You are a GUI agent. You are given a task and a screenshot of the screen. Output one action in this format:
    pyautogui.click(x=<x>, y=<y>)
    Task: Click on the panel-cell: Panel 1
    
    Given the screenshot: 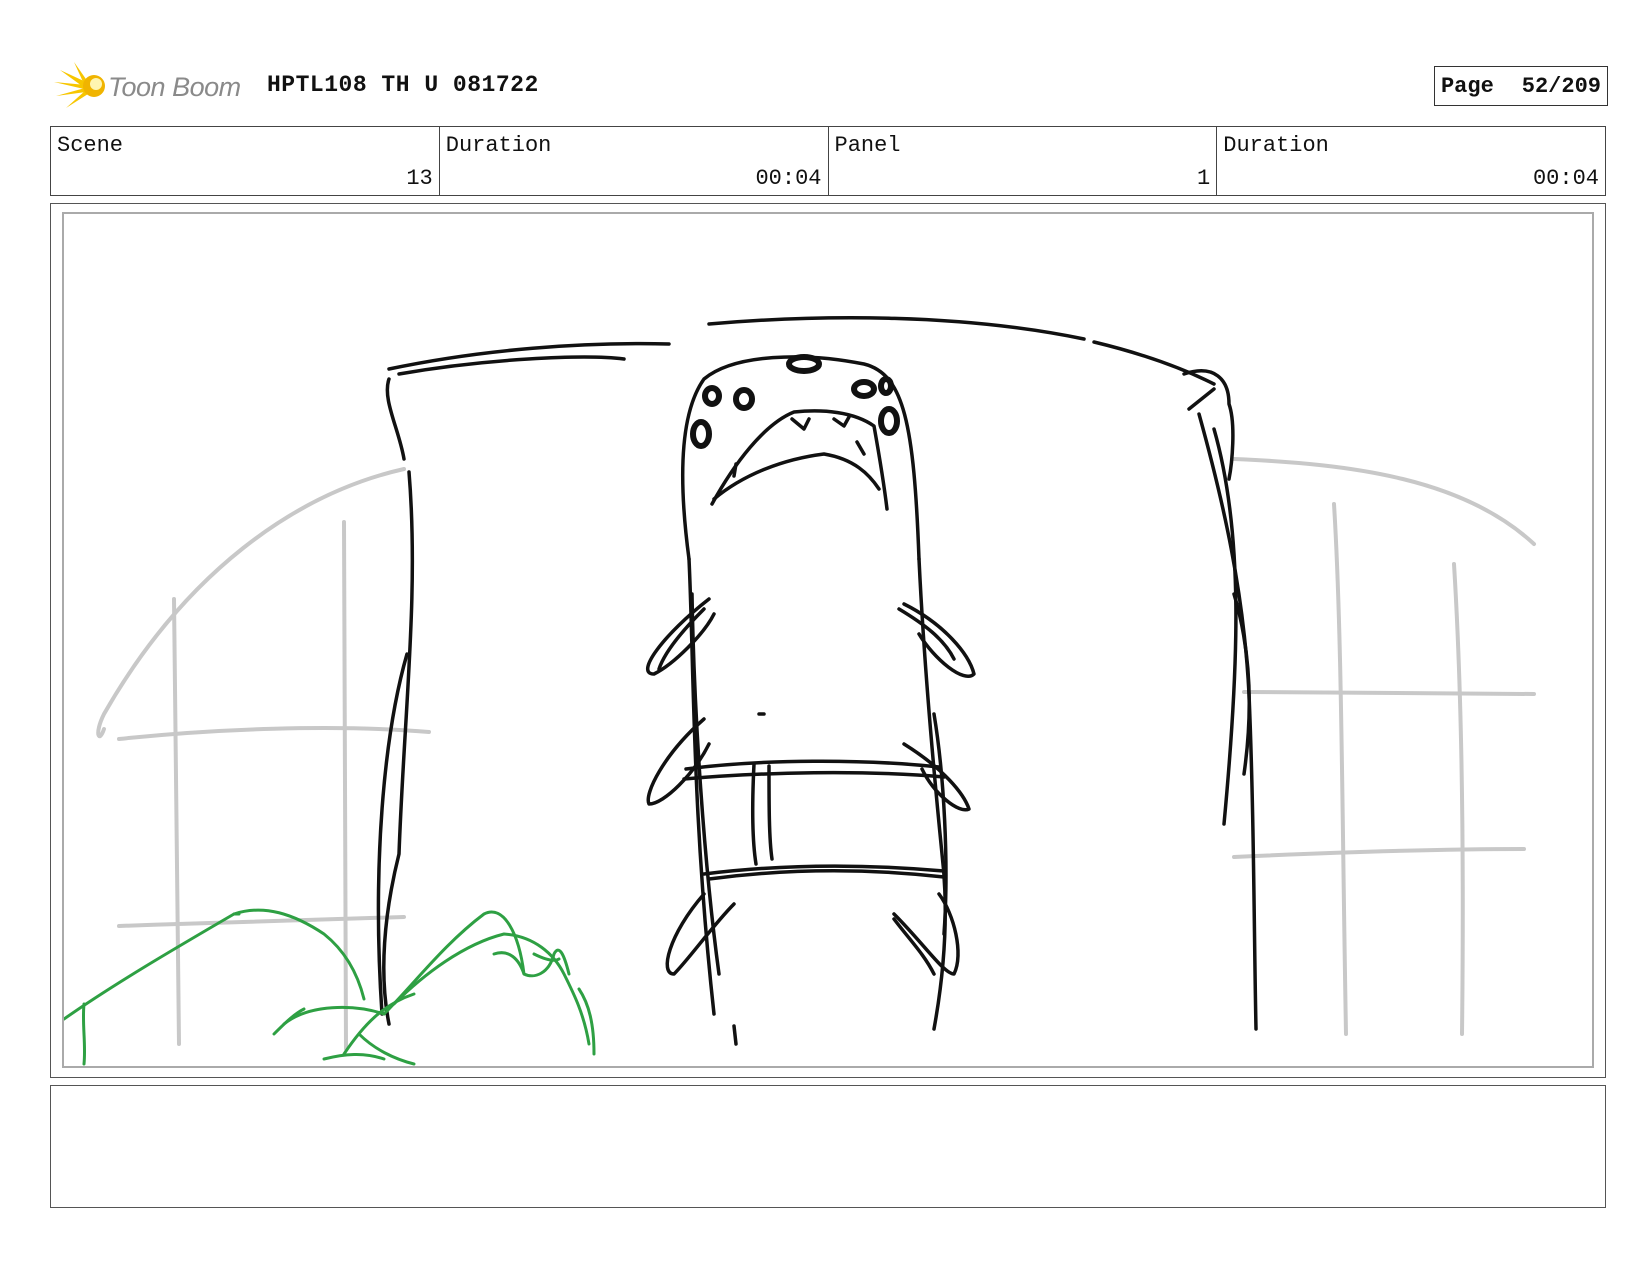 What is the action you would take?
    pyautogui.click(x=1023, y=161)
    